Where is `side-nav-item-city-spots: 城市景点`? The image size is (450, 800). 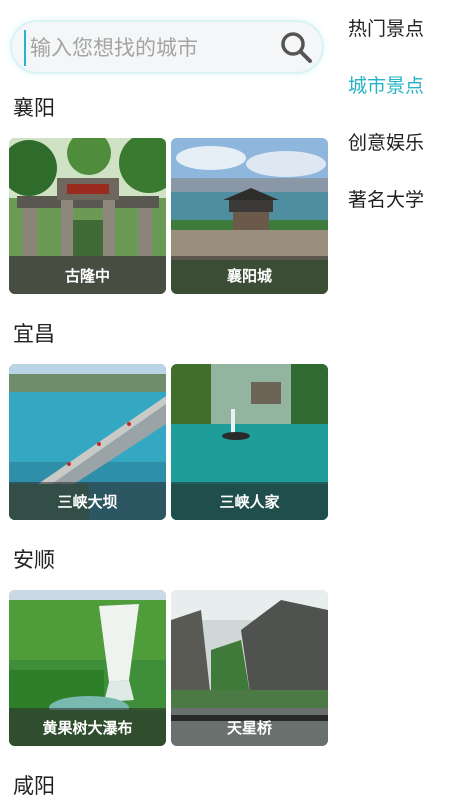 side-nav-item-city-spots: 城市景点 is located at coordinates (386, 84).